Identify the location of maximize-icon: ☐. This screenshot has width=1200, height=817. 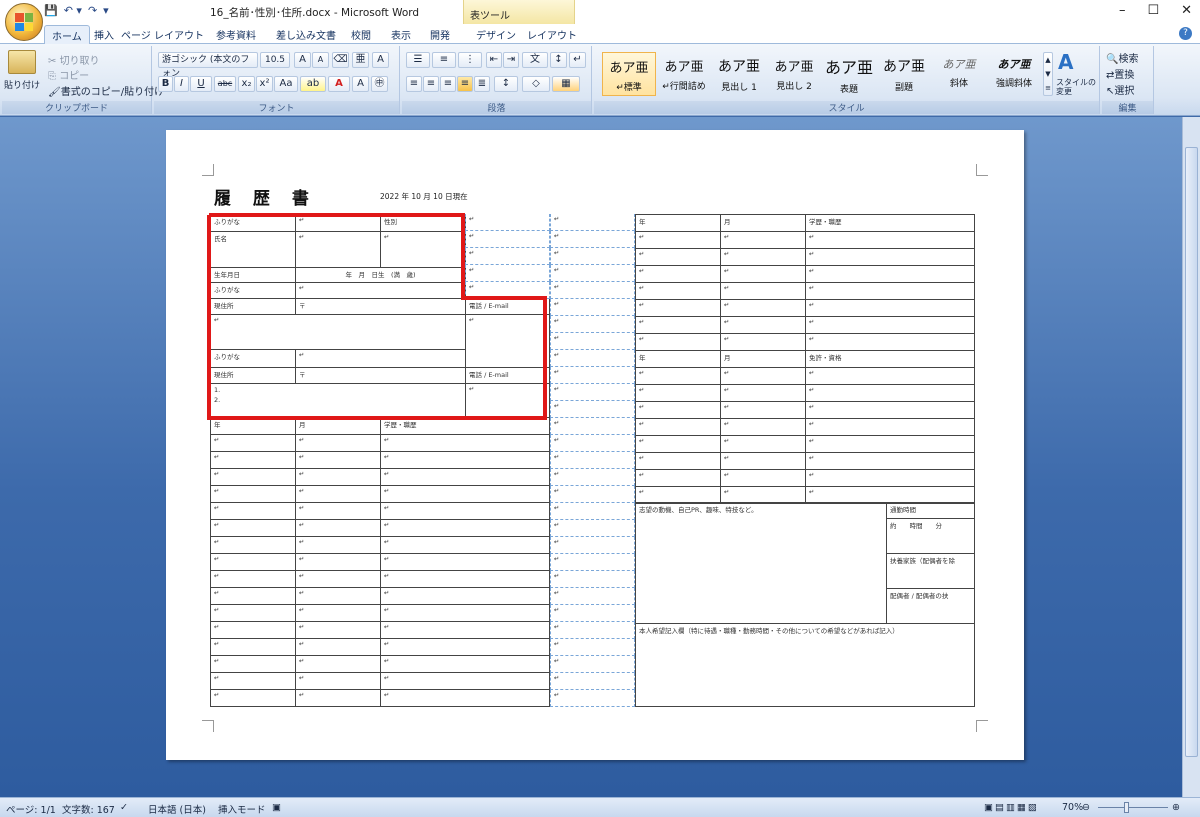
(1153, 10).